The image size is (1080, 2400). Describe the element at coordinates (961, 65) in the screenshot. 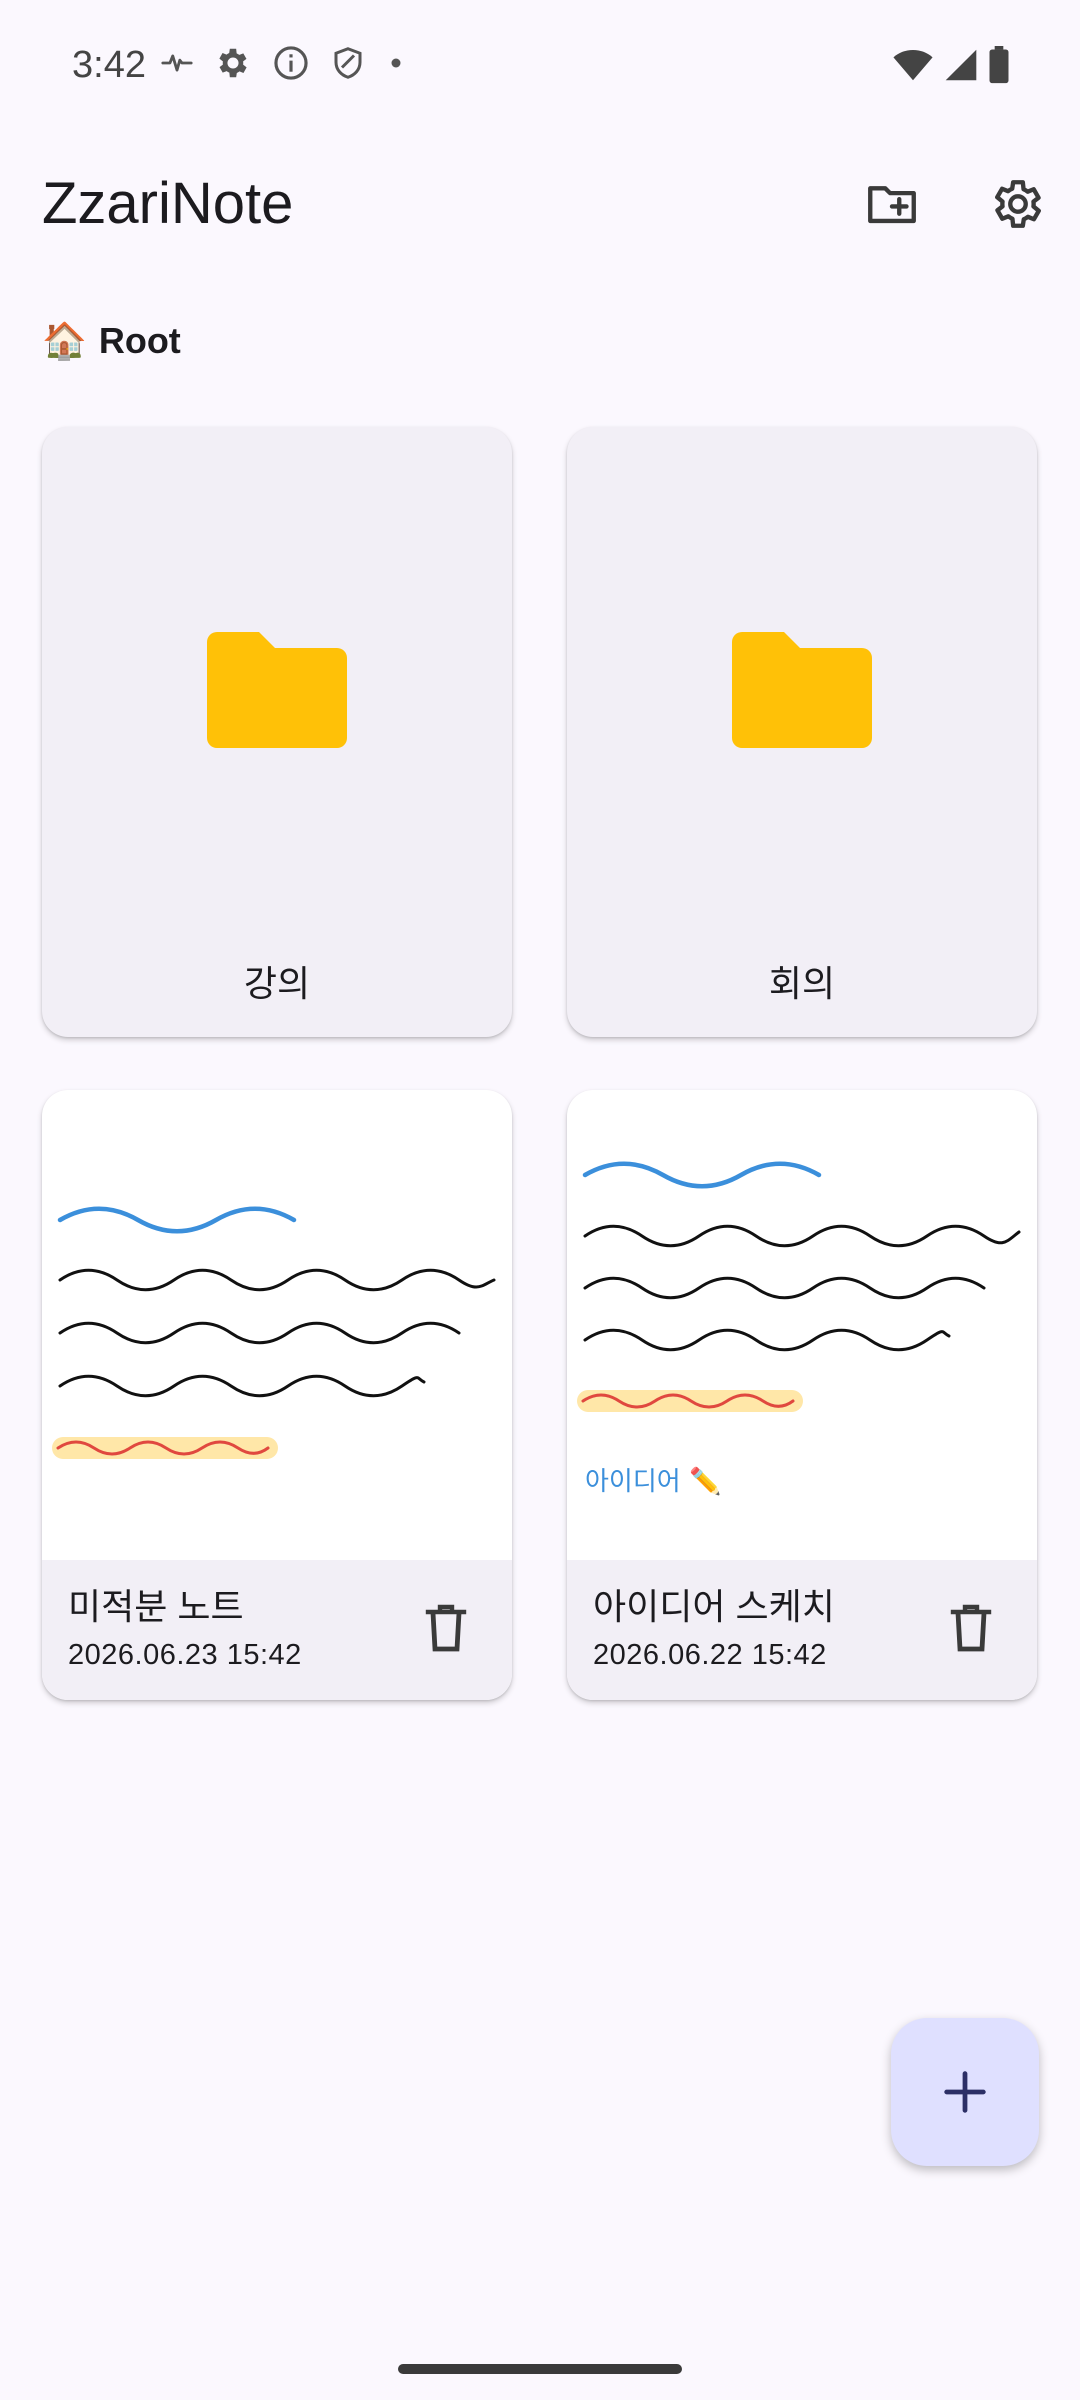

I see `cell-signal-icon` at that location.